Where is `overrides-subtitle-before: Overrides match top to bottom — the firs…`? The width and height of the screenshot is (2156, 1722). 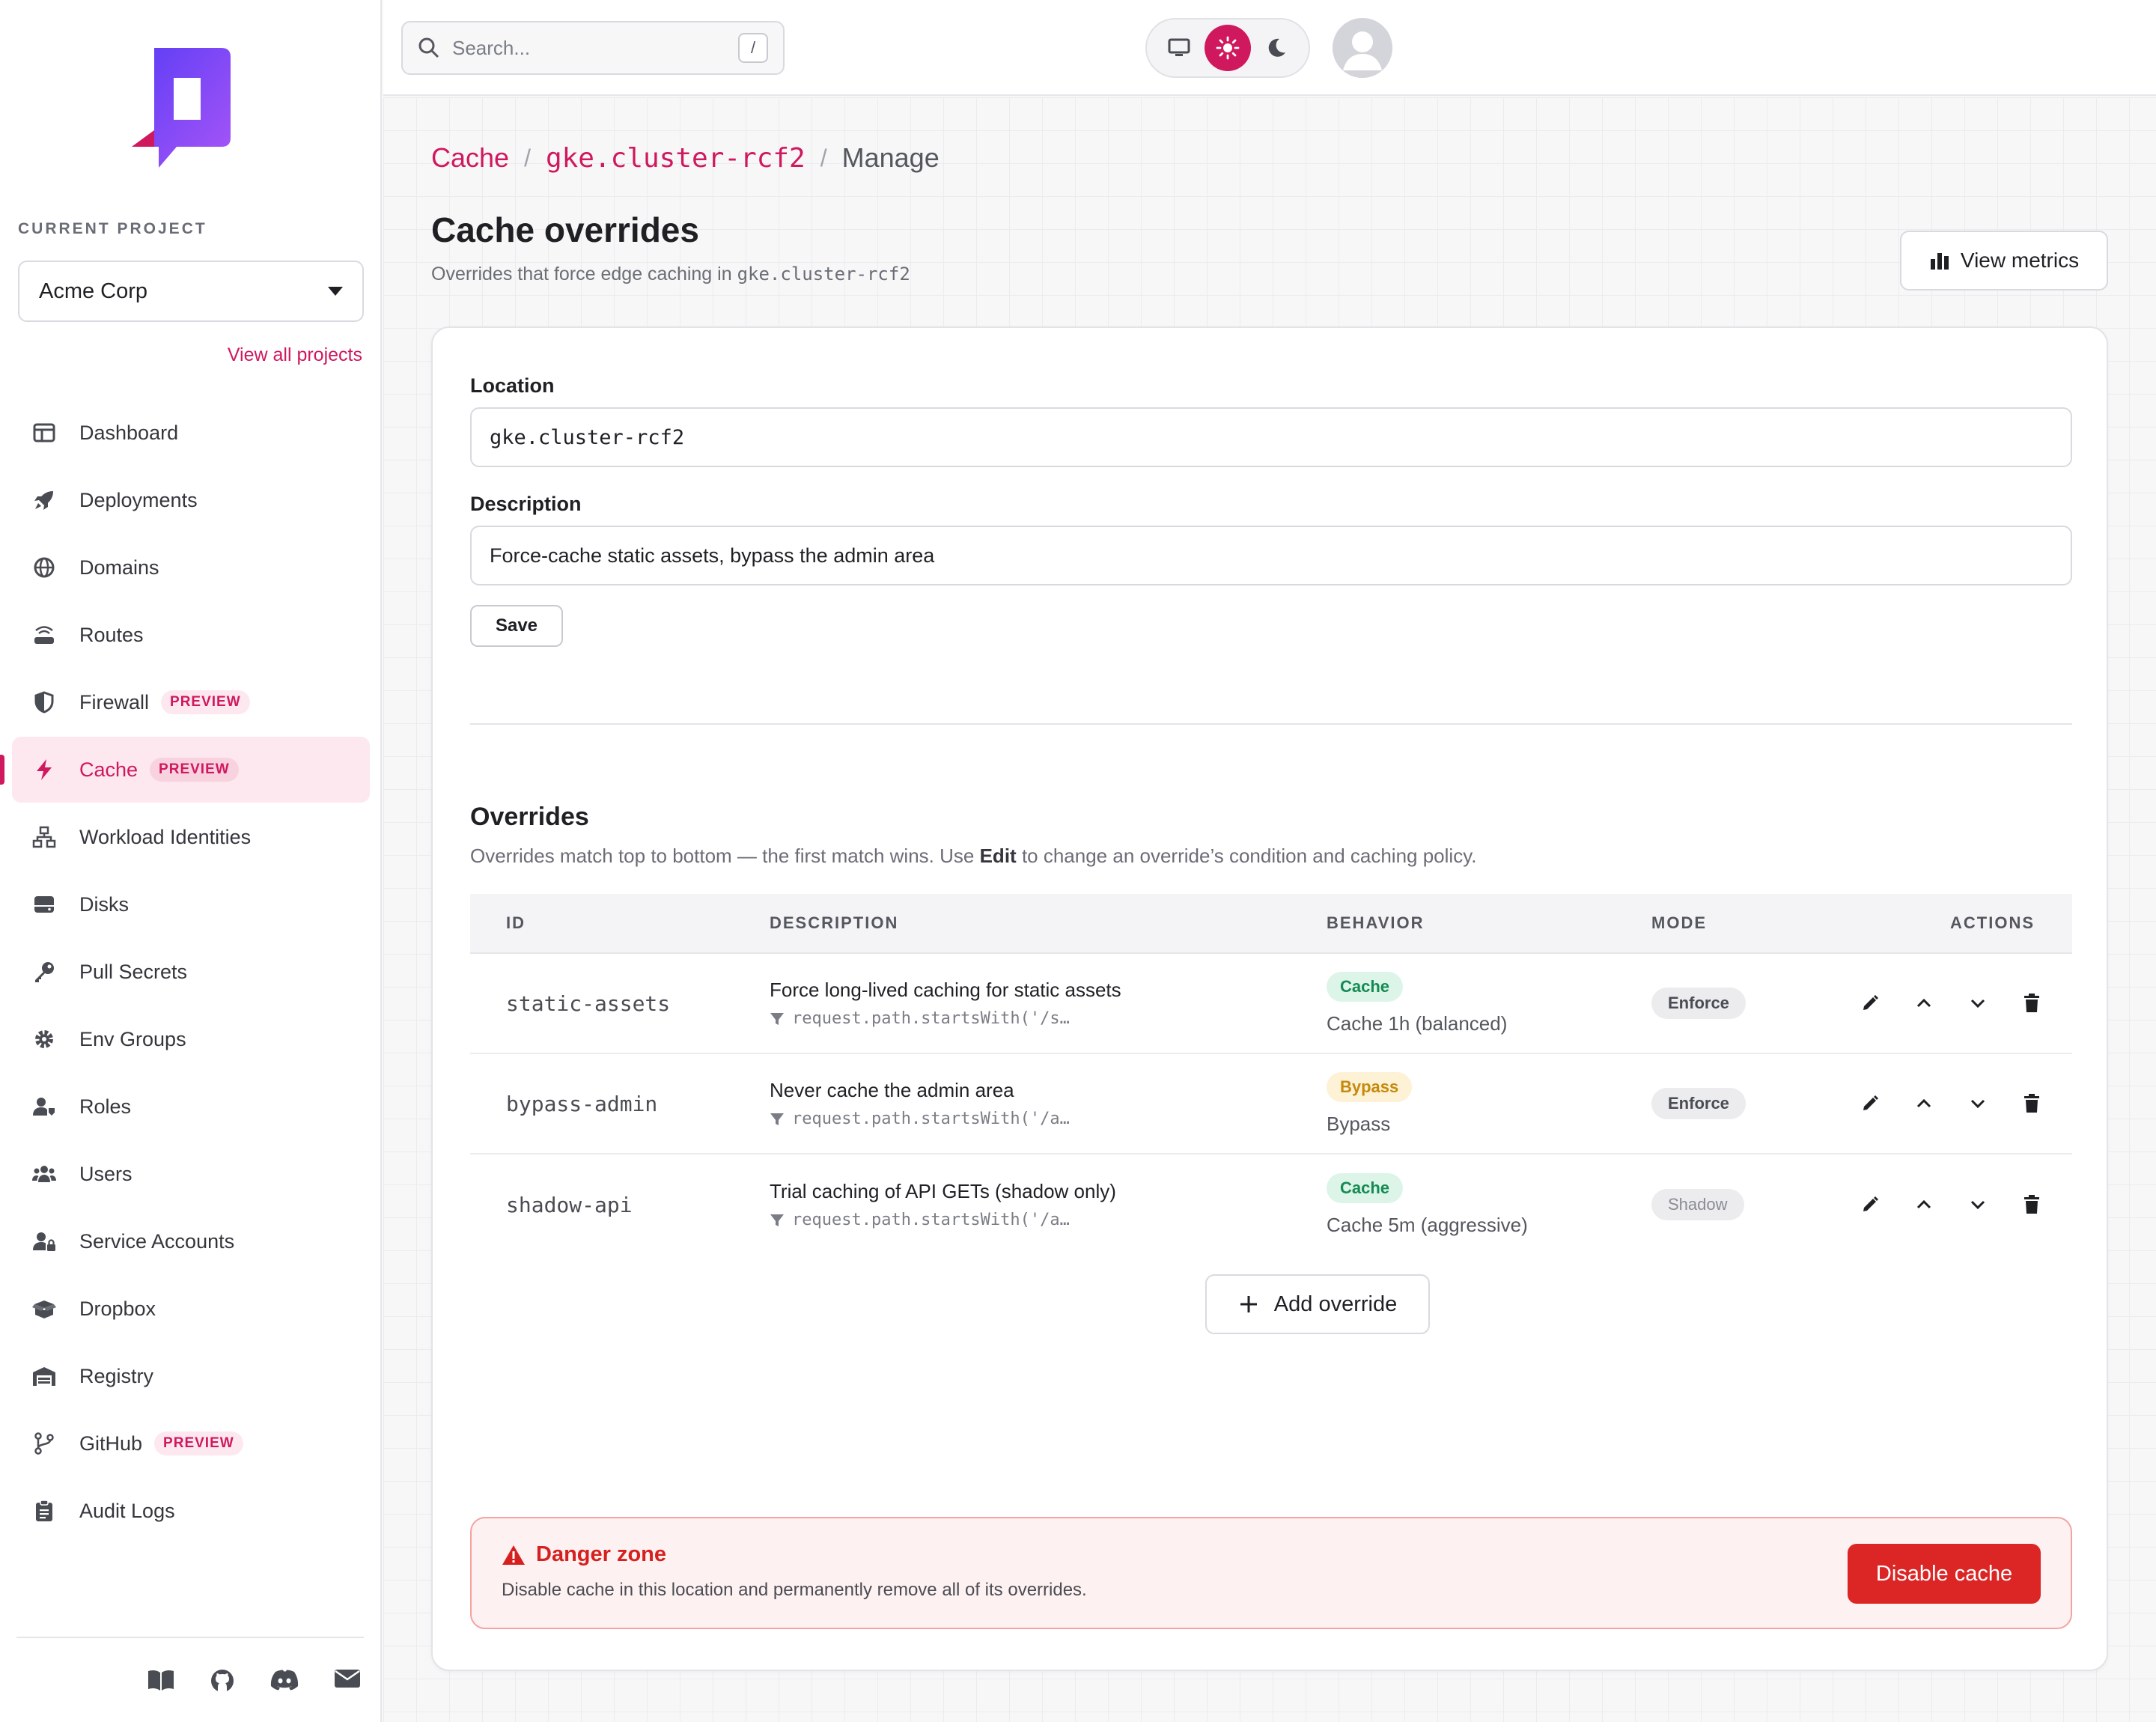 overrides-subtitle-before: Overrides match top to bottom — the firs… is located at coordinates (722, 856).